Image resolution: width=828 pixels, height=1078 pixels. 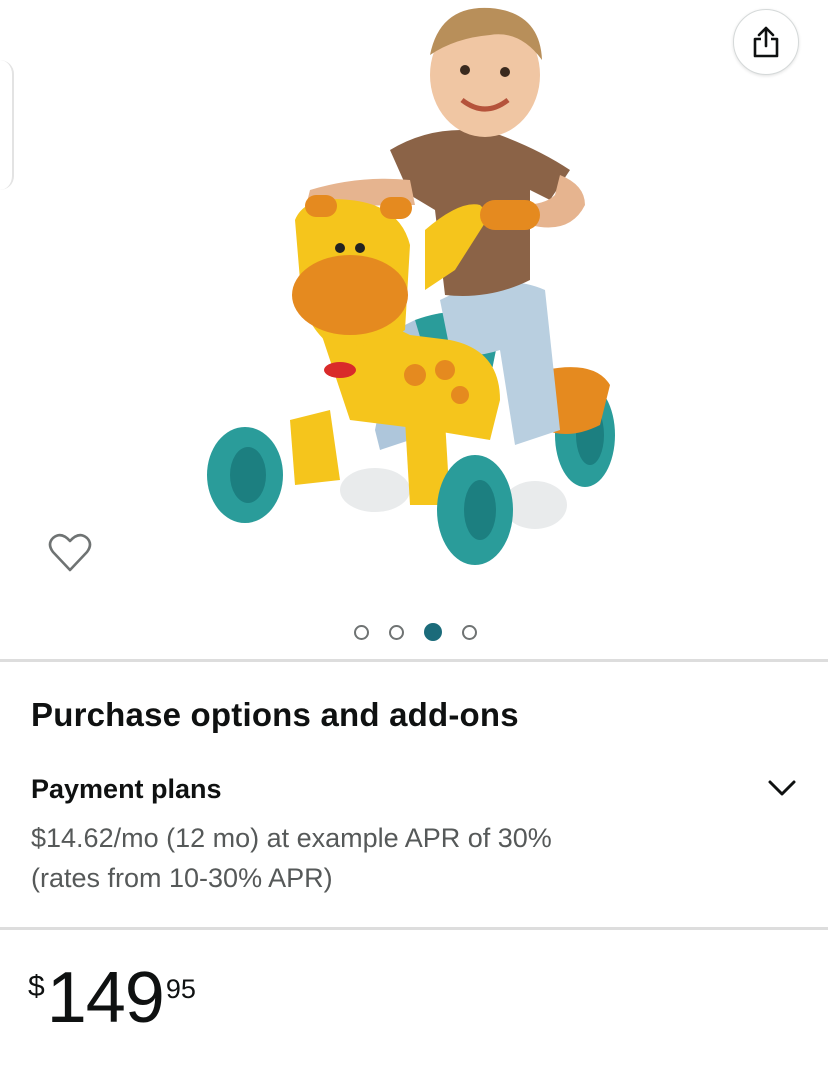 What do you see at coordinates (291, 838) in the screenshot?
I see `payment-plan-monthly: $14.62/mo (12 mo) at example APR of 30%` at bounding box center [291, 838].